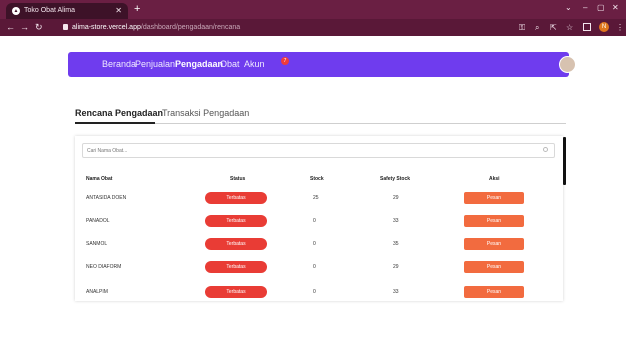  Describe the element at coordinates (205, 113) in the screenshot. I see `tab-transaksi-pengadaan: Transaksi Pengadaan` at that location.